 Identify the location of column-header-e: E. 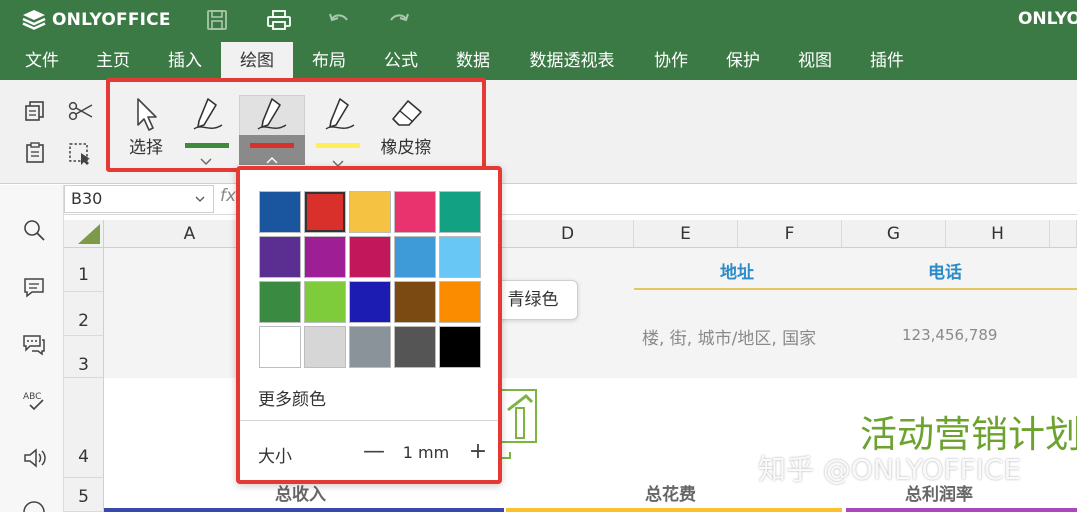
(686, 234).